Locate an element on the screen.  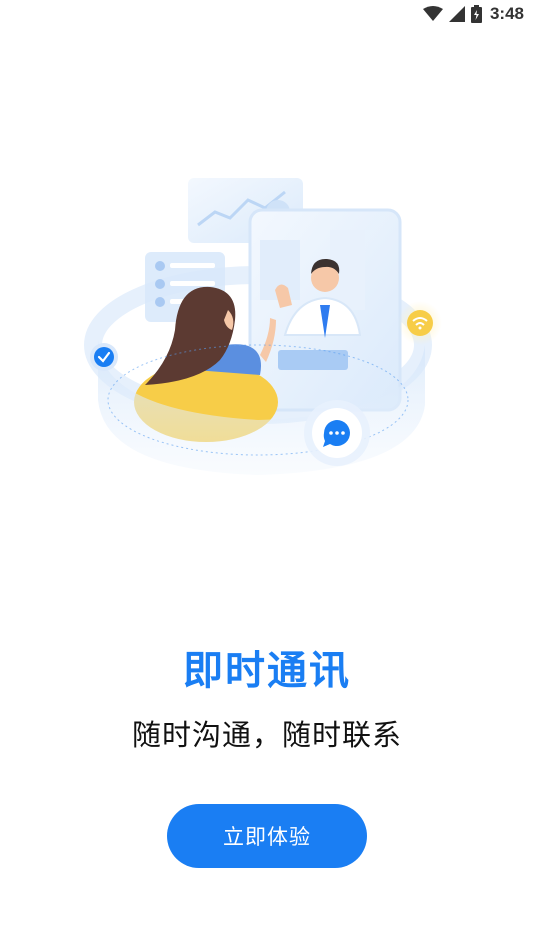
status-bar: 3:48 is located at coordinates (267, 15).